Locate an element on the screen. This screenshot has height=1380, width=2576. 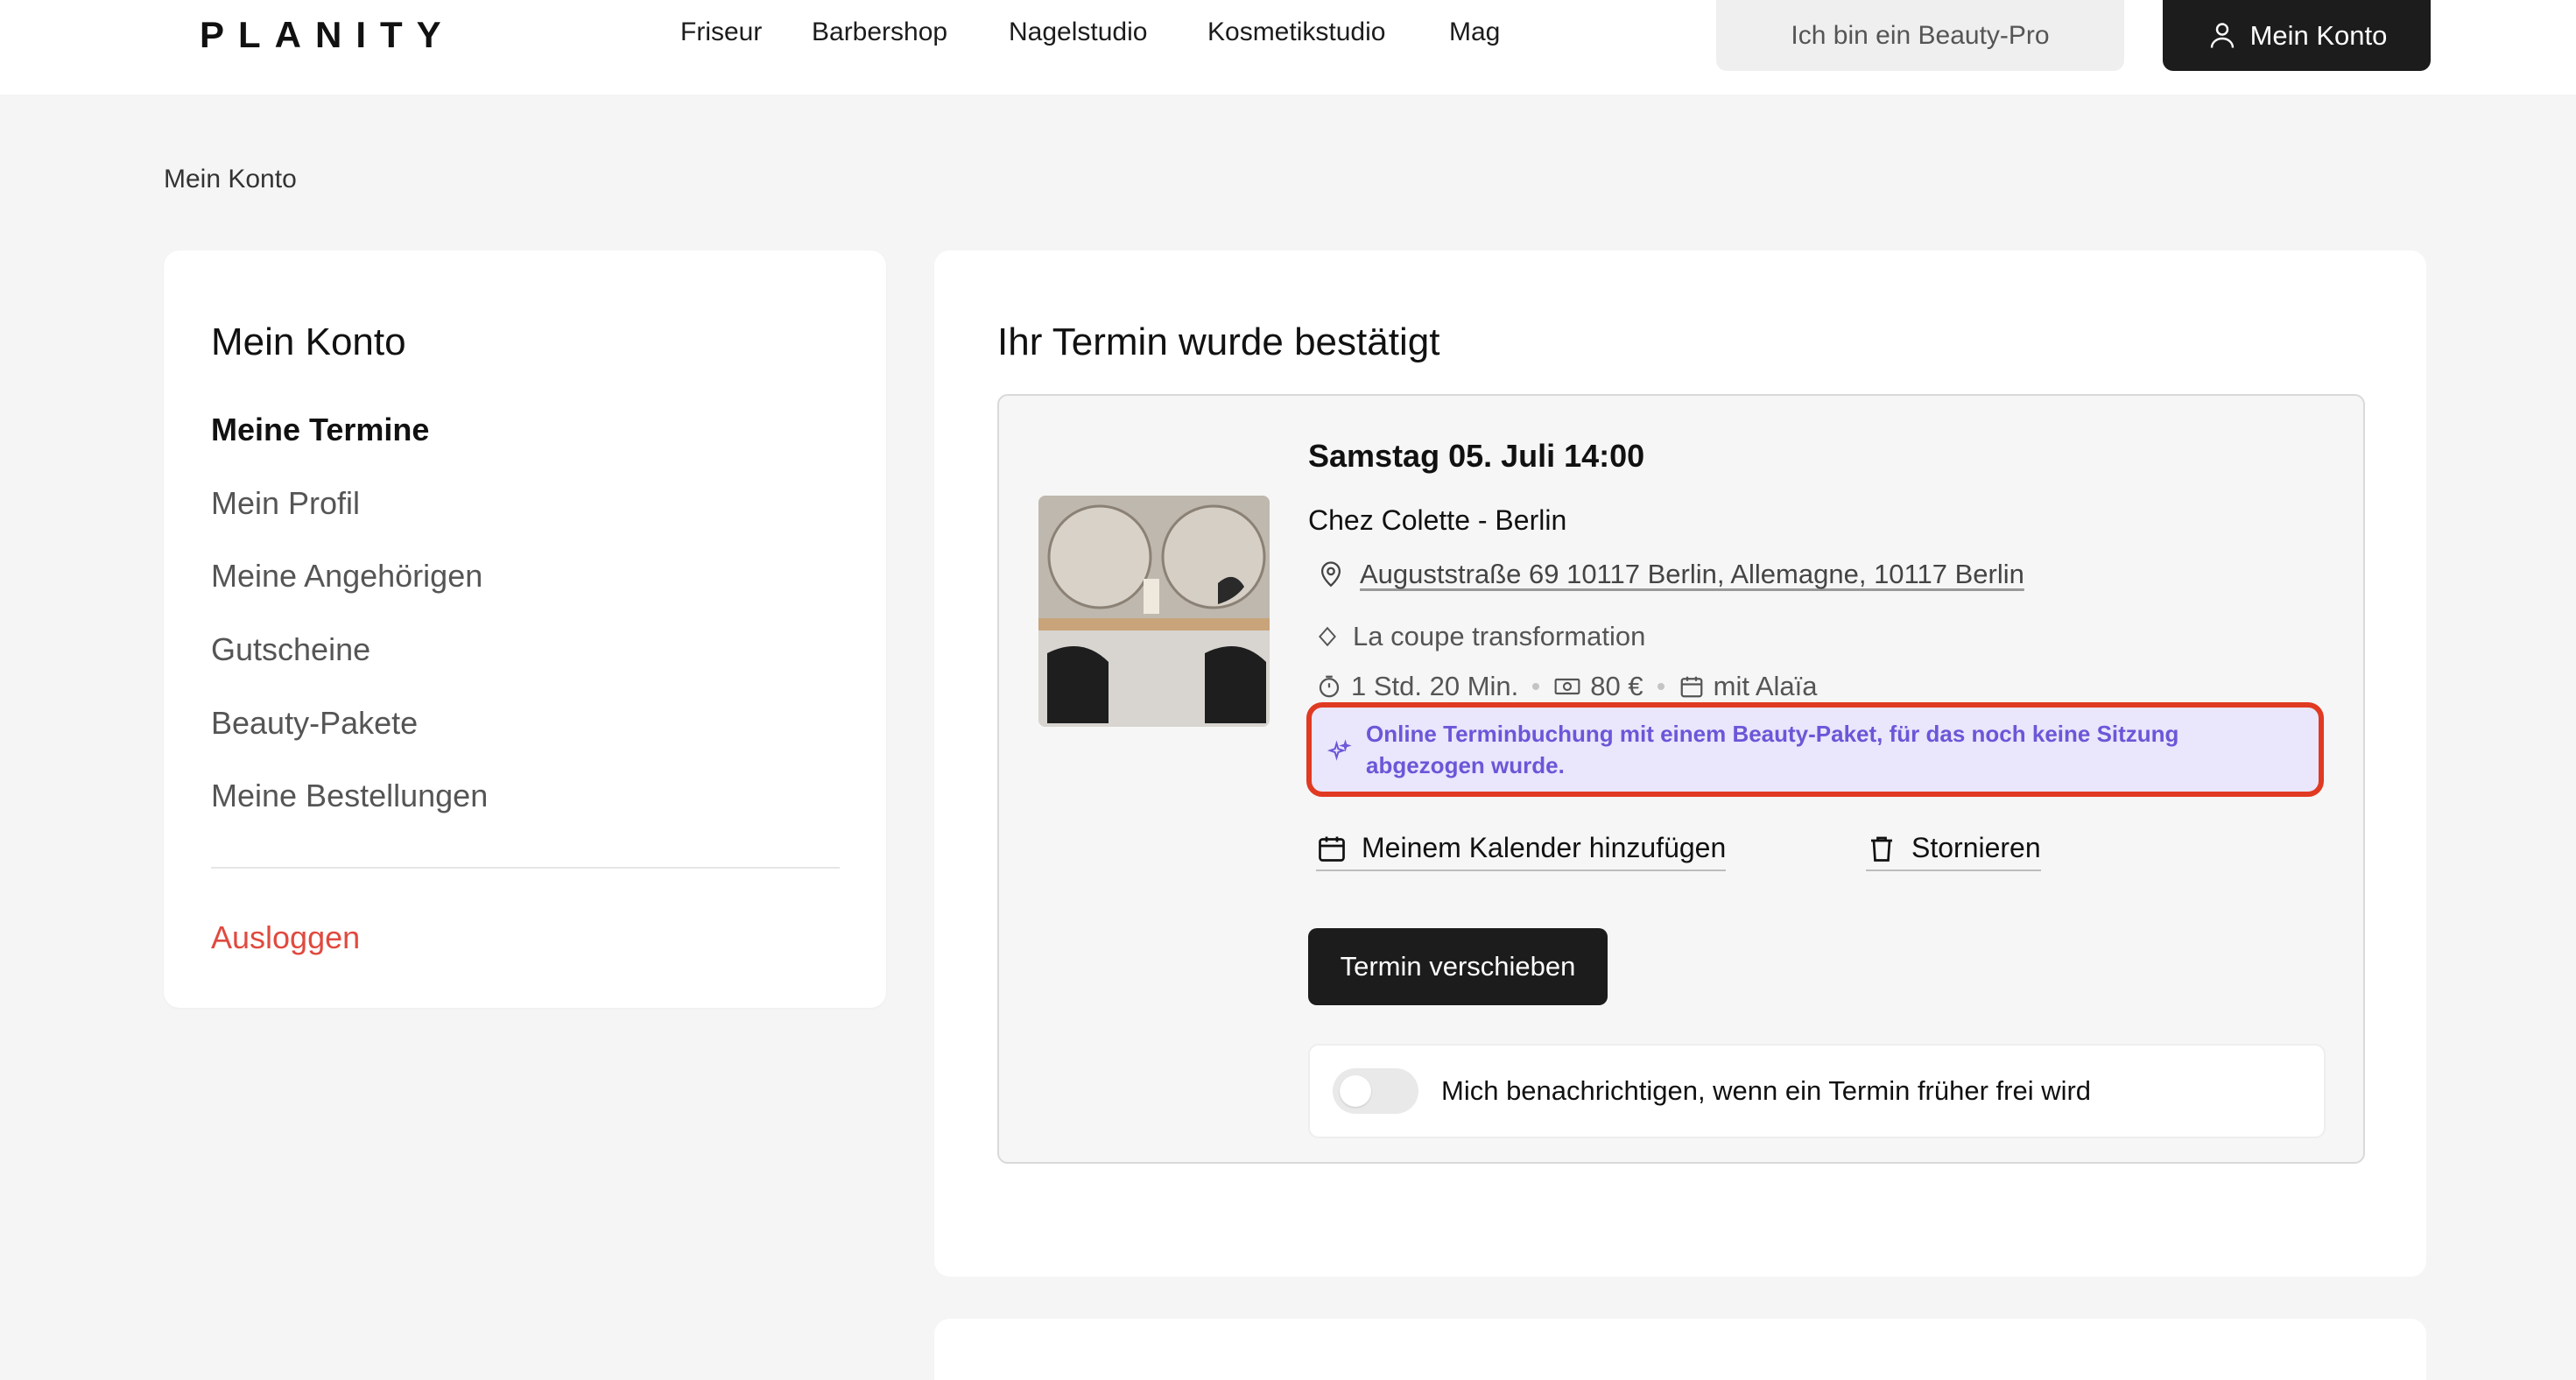
diamond-icon is located at coordinates (1327, 636).